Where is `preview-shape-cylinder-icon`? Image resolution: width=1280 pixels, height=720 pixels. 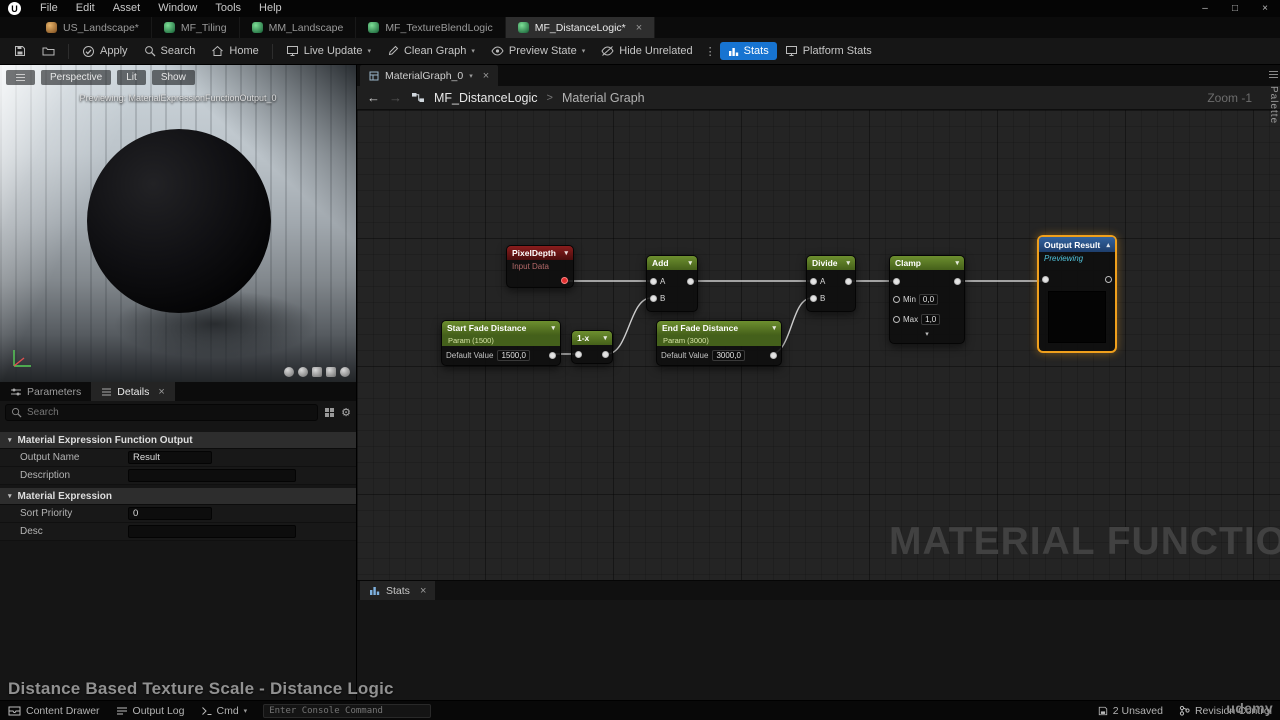 preview-shape-cylinder-icon is located at coordinates (289, 372).